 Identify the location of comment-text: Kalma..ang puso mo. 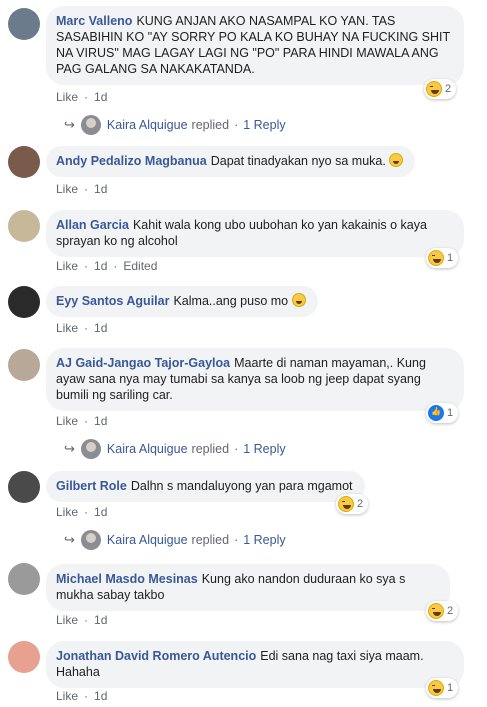
(231, 301).